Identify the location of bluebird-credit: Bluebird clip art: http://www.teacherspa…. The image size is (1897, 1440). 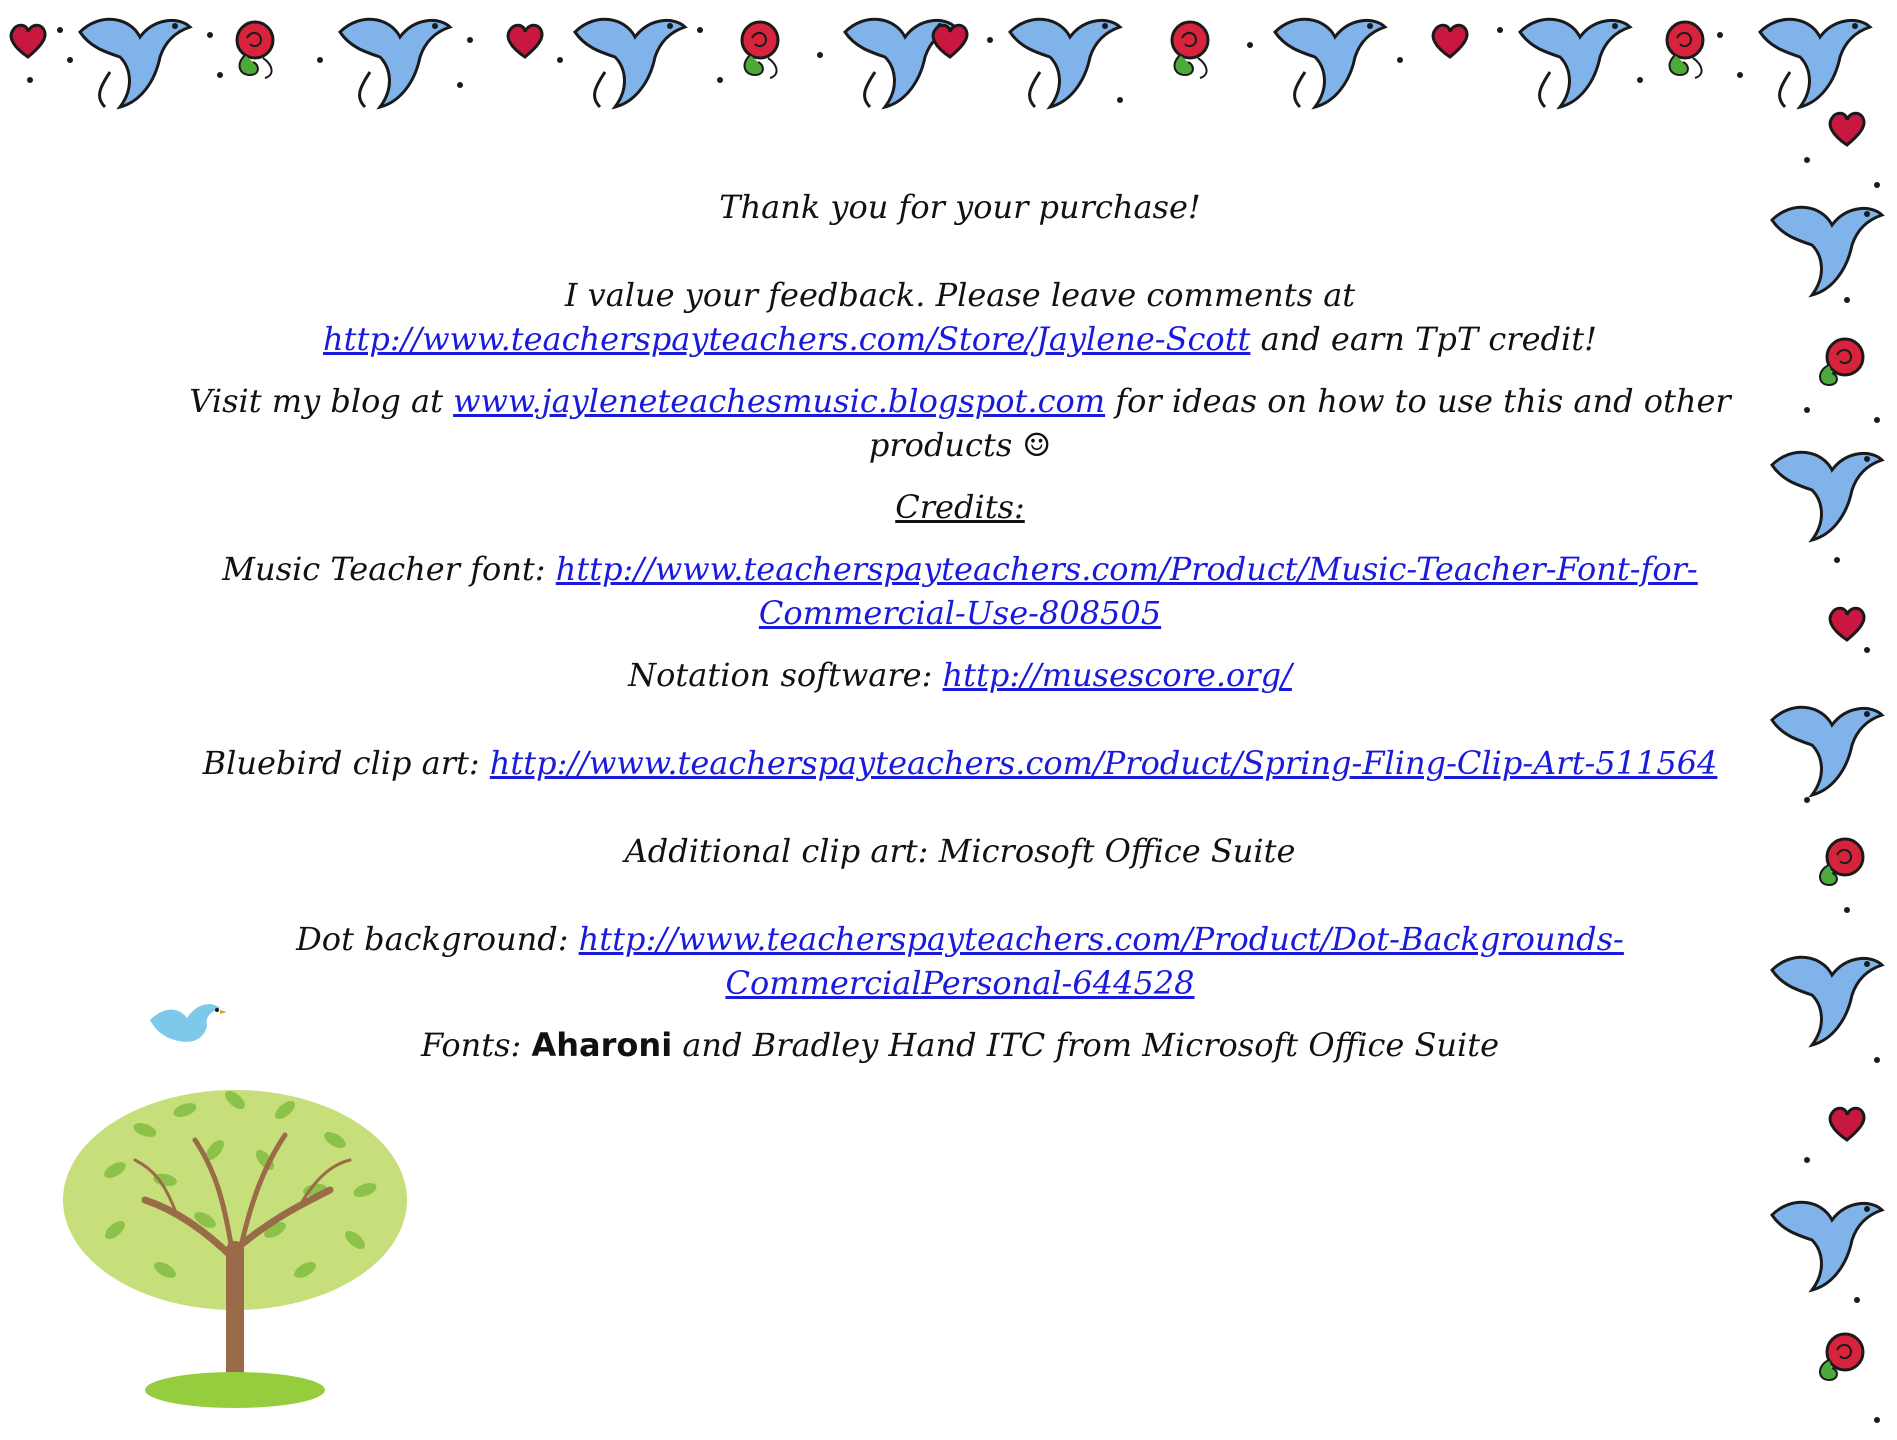
(960, 763).